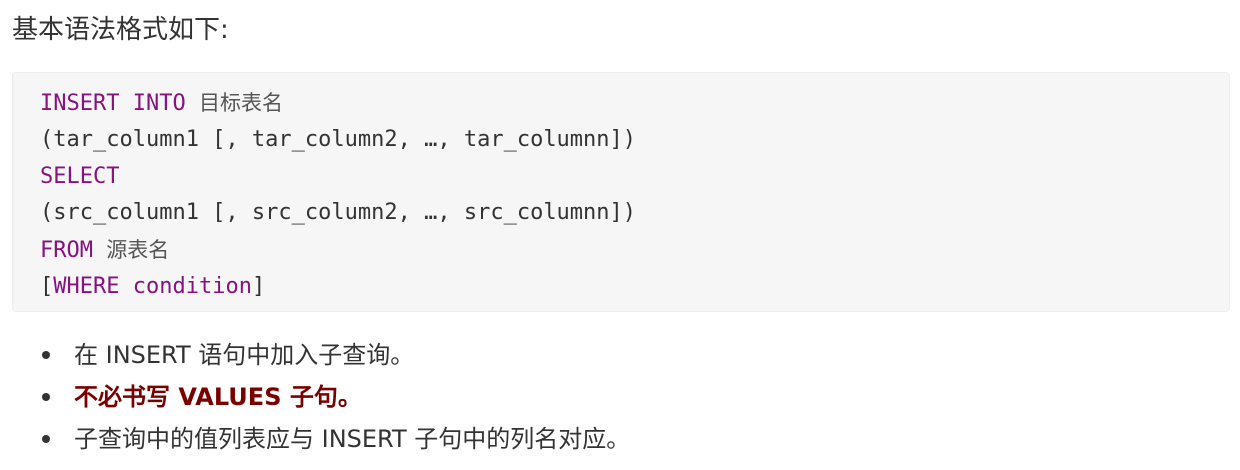  Describe the element at coordinates (634, 177) in the screenshot. I see `code-line-3: SELECT` at that location.